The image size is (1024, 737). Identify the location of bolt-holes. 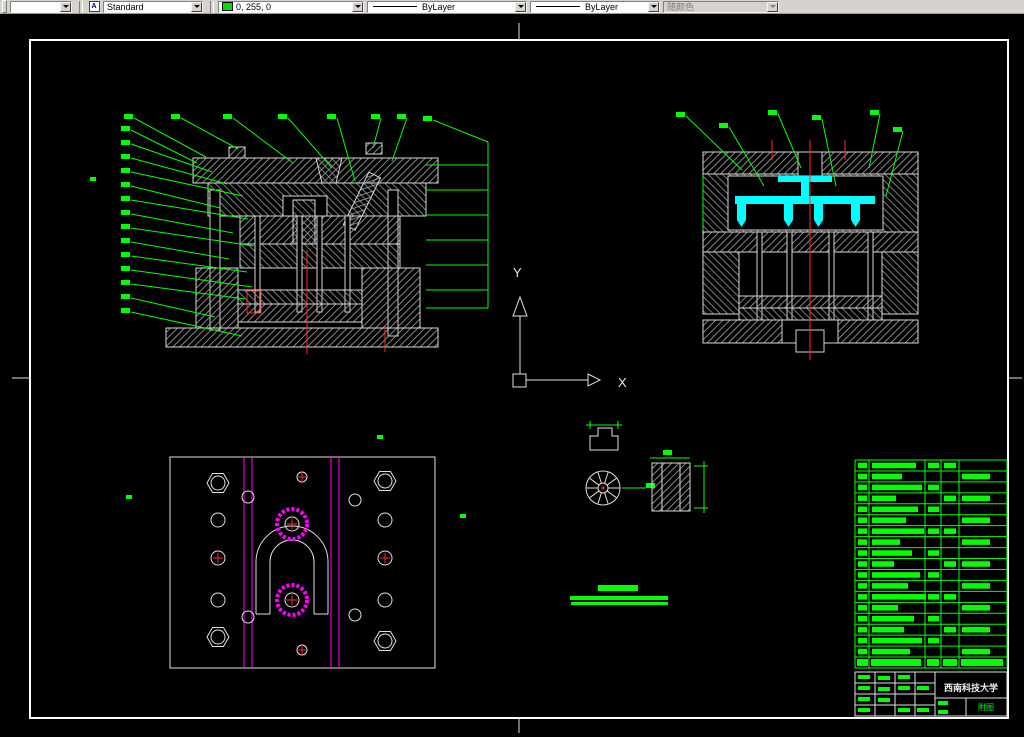
(301, 563).